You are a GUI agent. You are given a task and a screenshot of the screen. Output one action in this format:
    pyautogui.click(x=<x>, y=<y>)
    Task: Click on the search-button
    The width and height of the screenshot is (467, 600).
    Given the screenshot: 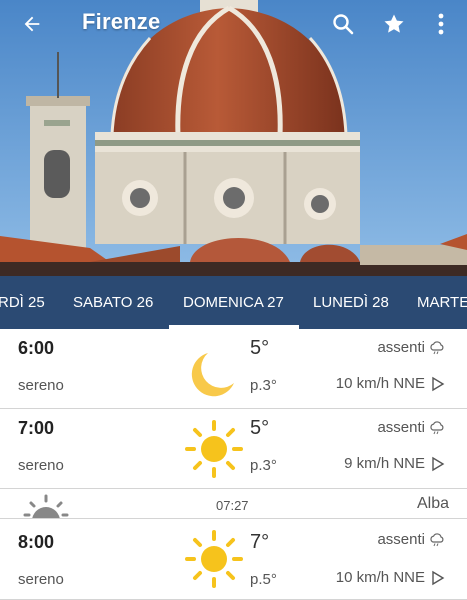 What is the action you would take?
    pyautogui.click(x=343, y=24)
    